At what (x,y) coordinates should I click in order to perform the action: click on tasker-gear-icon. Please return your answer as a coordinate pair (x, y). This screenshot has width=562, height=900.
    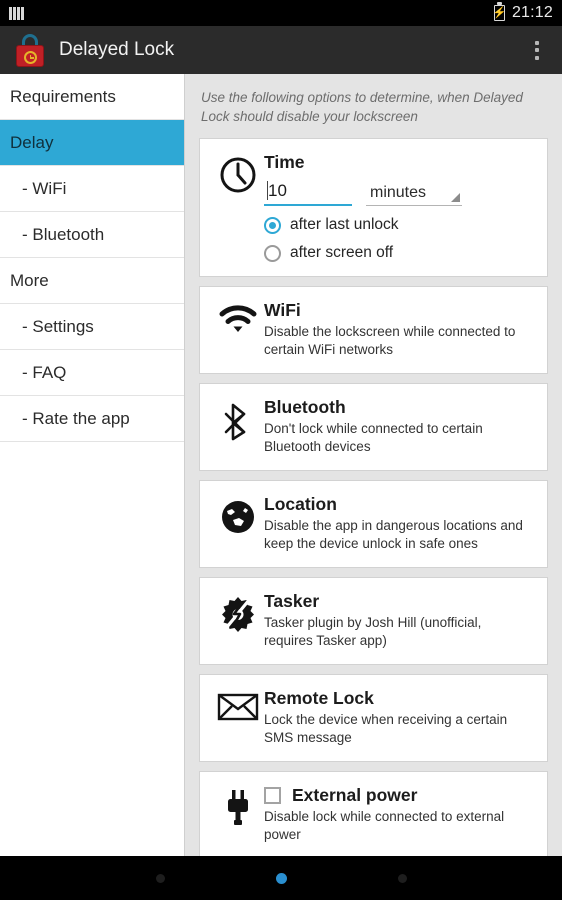
    Looking at the image, I should click on (238, 620).